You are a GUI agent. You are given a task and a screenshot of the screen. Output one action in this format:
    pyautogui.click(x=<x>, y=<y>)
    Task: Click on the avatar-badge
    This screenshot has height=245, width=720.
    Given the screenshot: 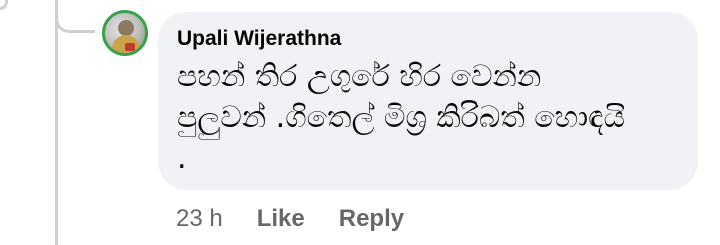 What is the action you would take?
    pyautogui.click(x=130, y=47)
    